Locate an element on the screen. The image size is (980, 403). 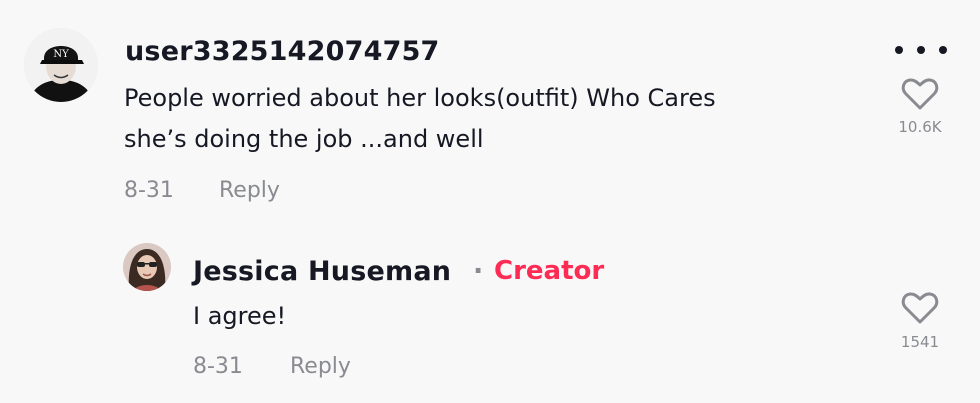
creator-avatar is located at coordinates (147, 267).